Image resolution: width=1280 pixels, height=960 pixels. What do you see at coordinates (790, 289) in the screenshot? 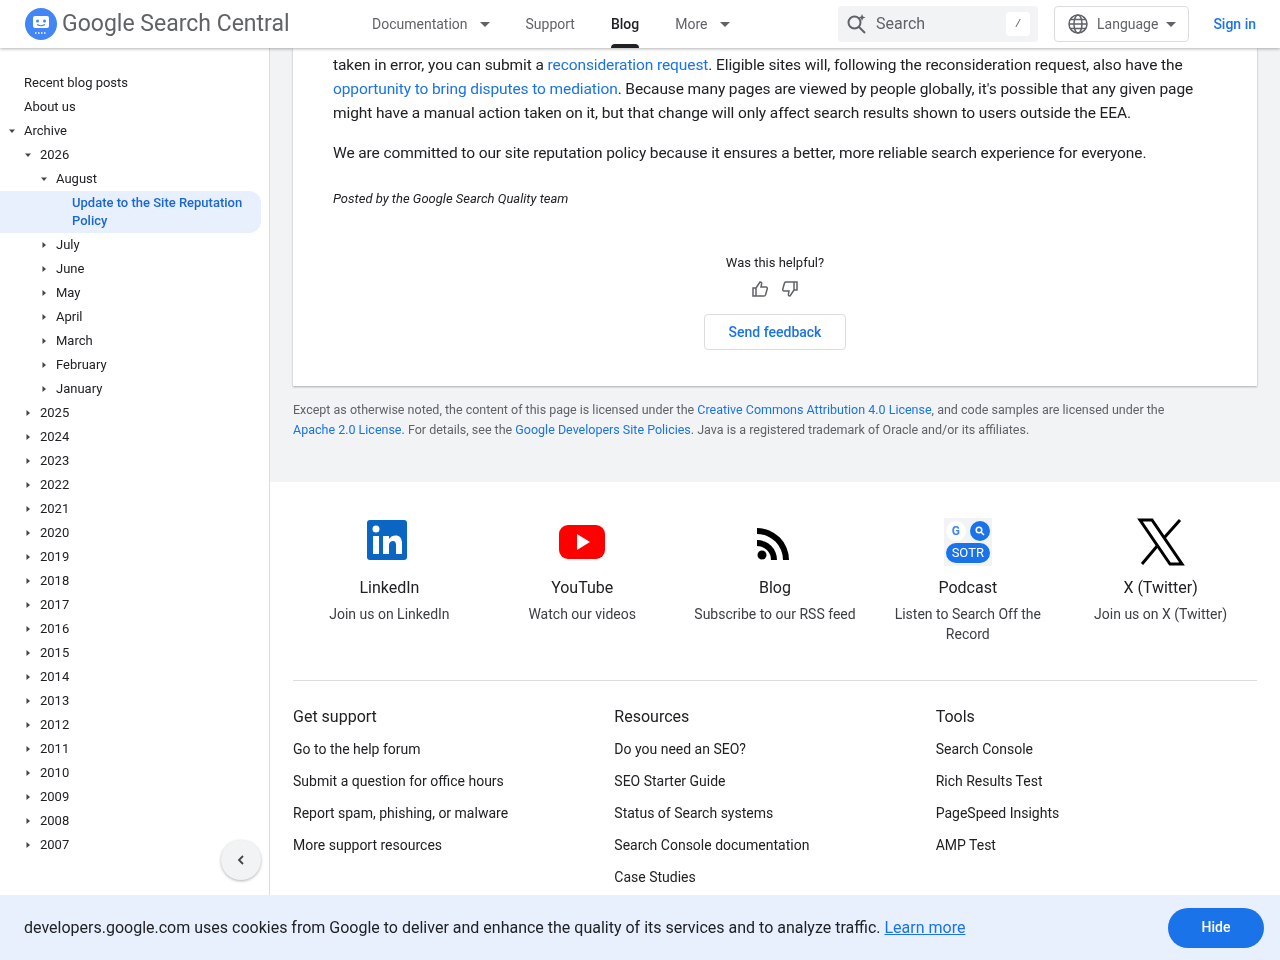
I see `thumbs-down-icon` at bounding box center [790, 289].